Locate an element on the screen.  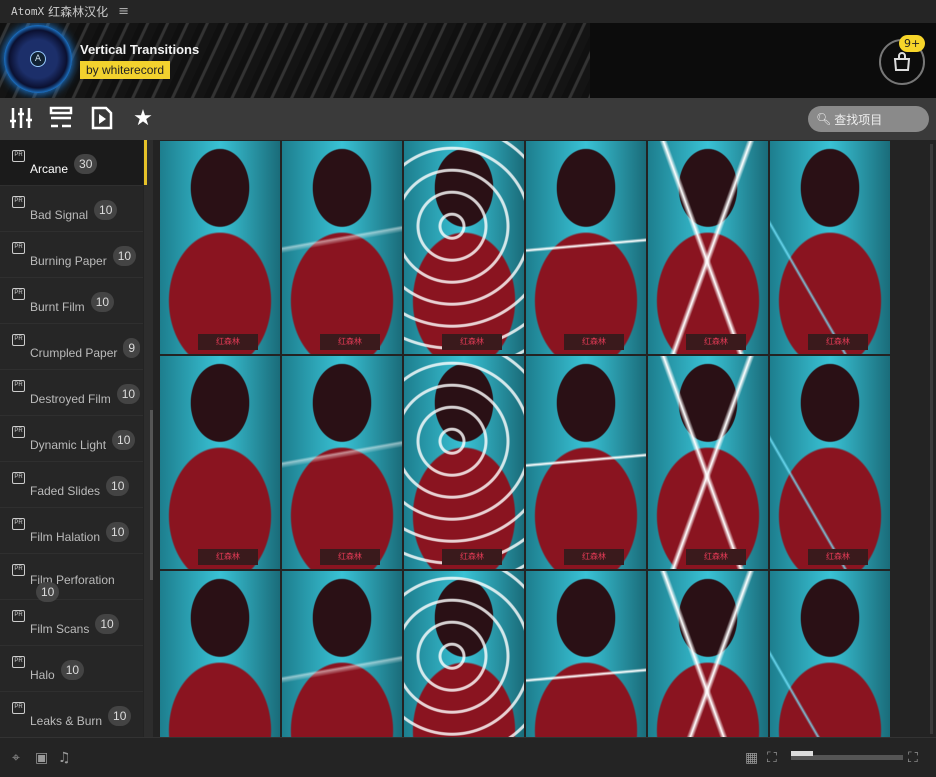
sidebar-item: PR Bad Signal 10 is located at coordinates (71, 209).